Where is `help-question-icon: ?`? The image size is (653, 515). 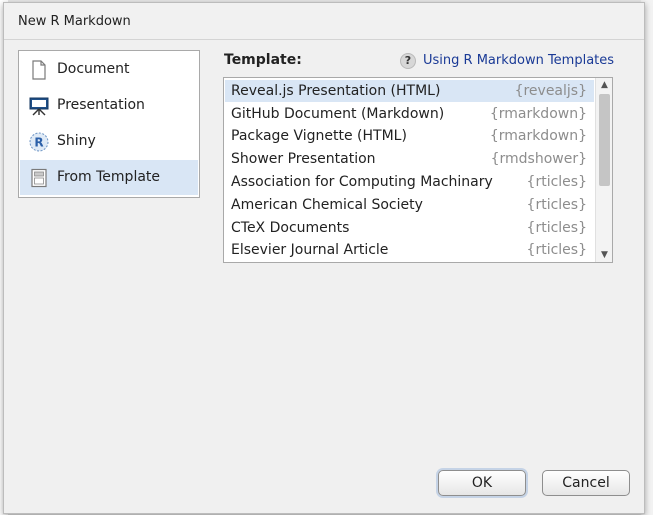
help-question-icon: ? is located at coordinates (408, 61).